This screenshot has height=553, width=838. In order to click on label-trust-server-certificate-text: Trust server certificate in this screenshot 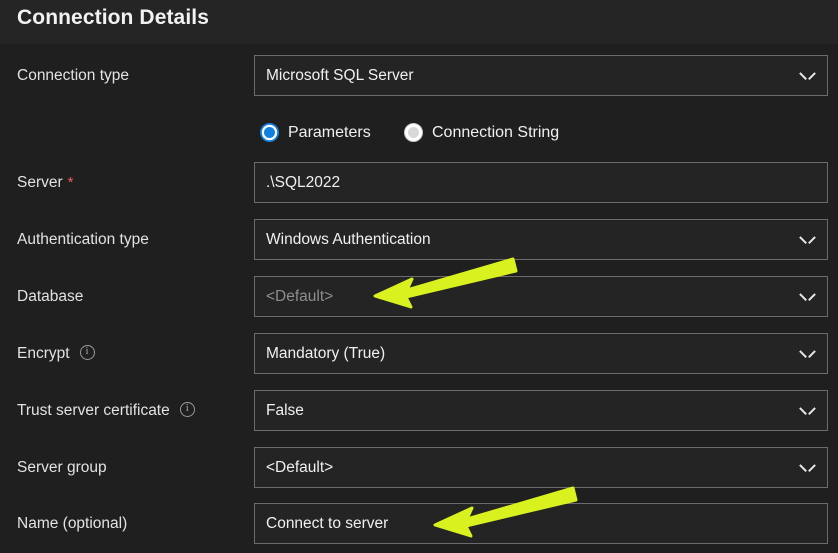, I will do `click(93, 410)`.